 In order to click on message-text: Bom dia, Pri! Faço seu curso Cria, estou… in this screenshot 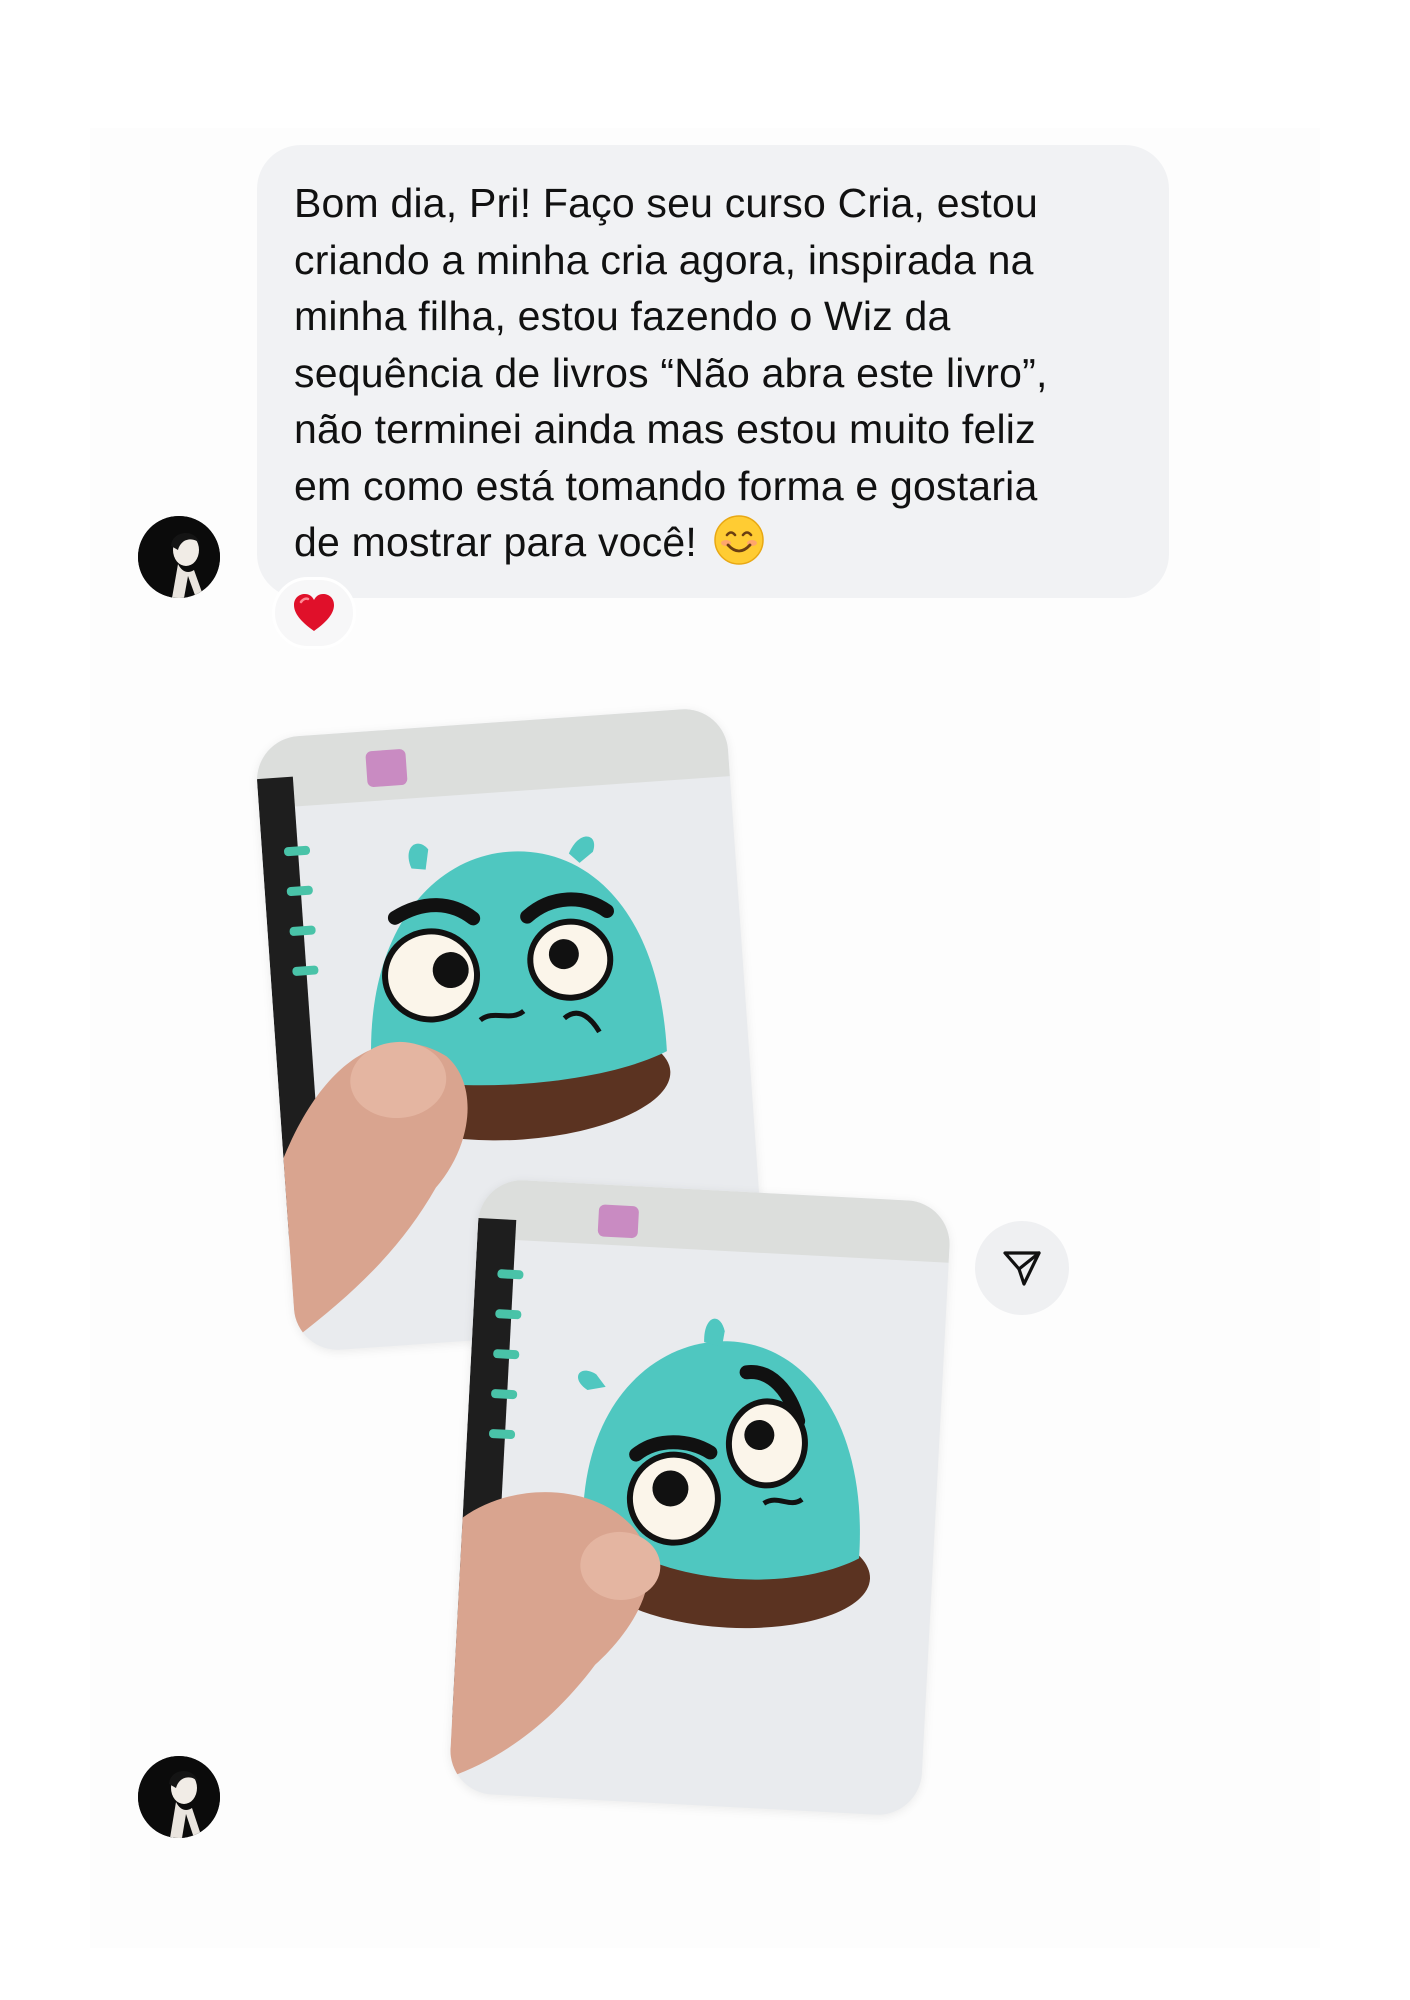, I will do `click(671, 372)`.